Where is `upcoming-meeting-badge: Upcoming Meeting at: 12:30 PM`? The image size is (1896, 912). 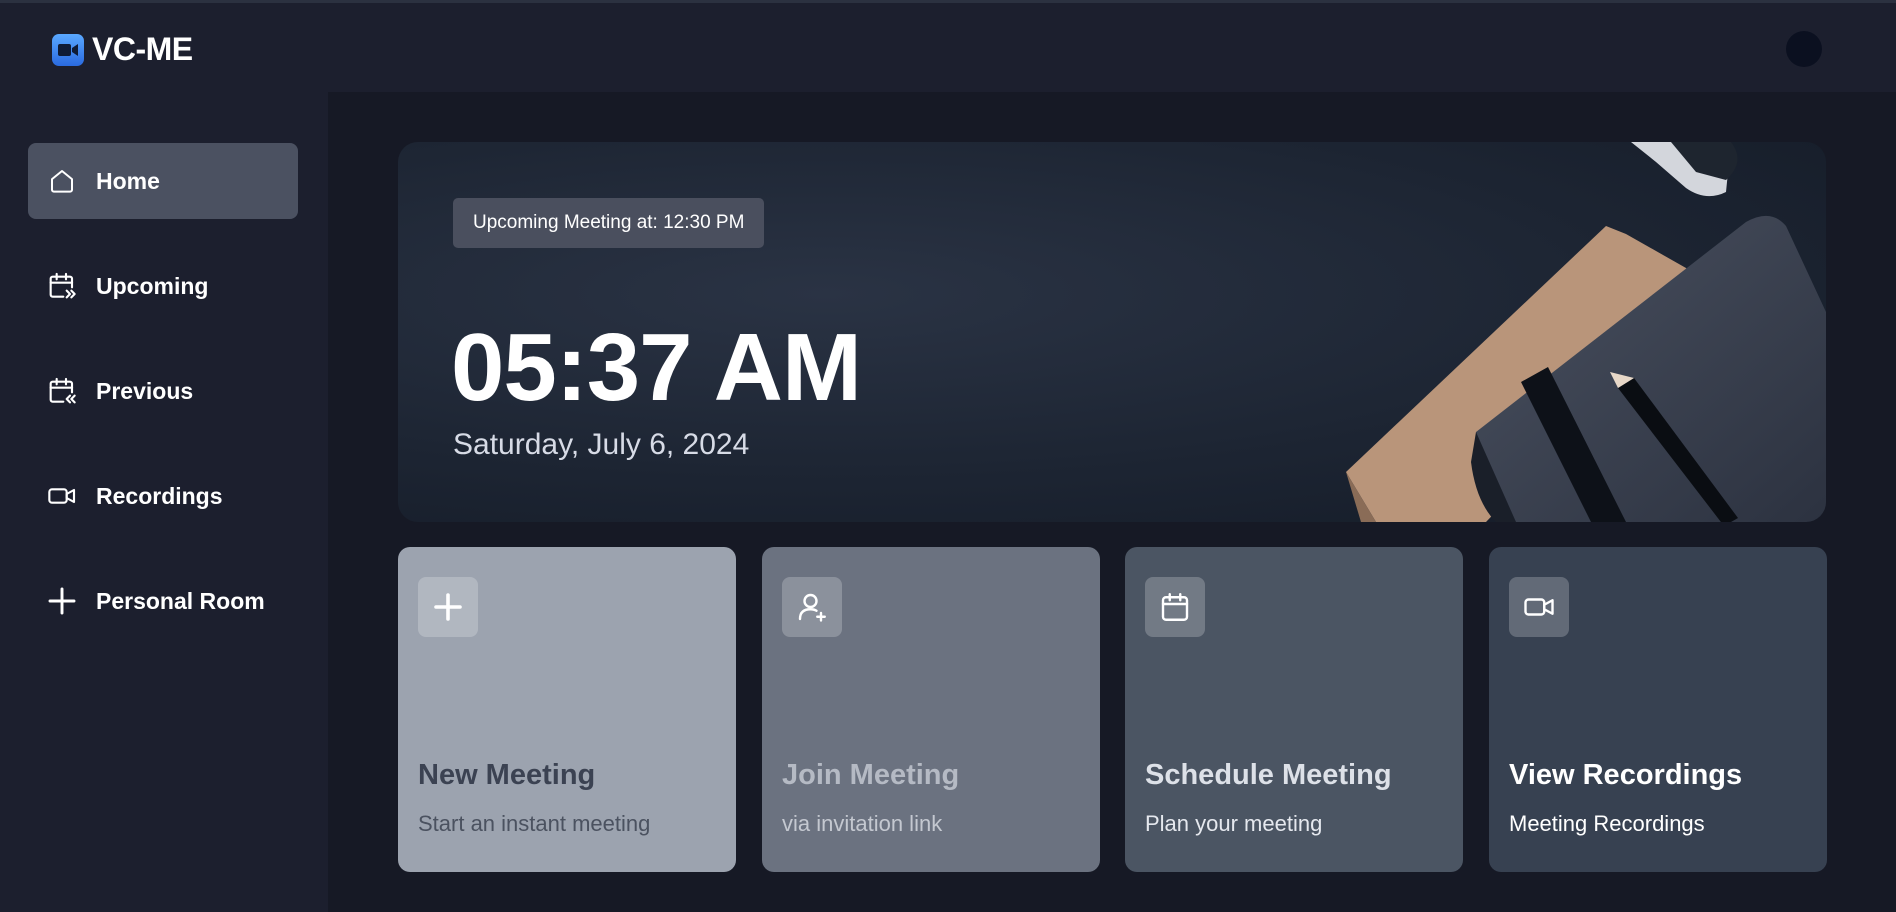 upcoming-meeting-badge: Upcoming Meeting at: 12:30 PM is located at coordinates (609, 223).